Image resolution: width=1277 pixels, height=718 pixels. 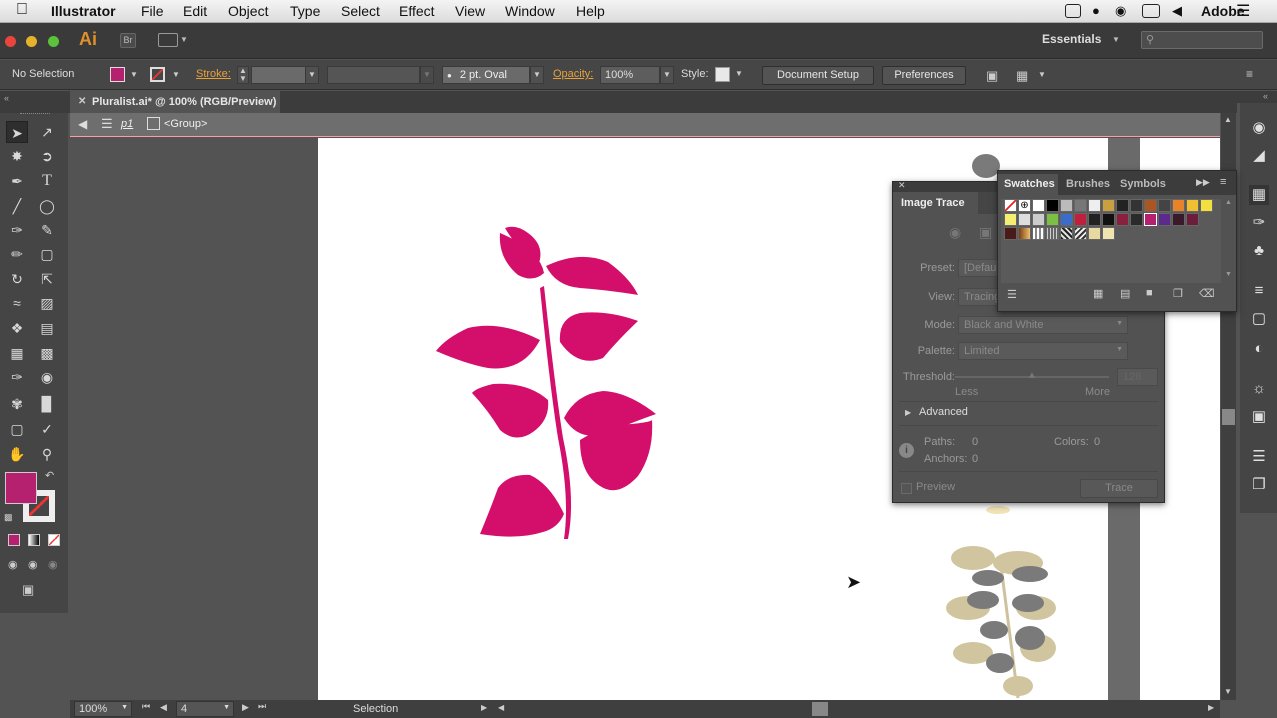 I want to click on auto-color-icon: ◉, so click(x=955, y=232).